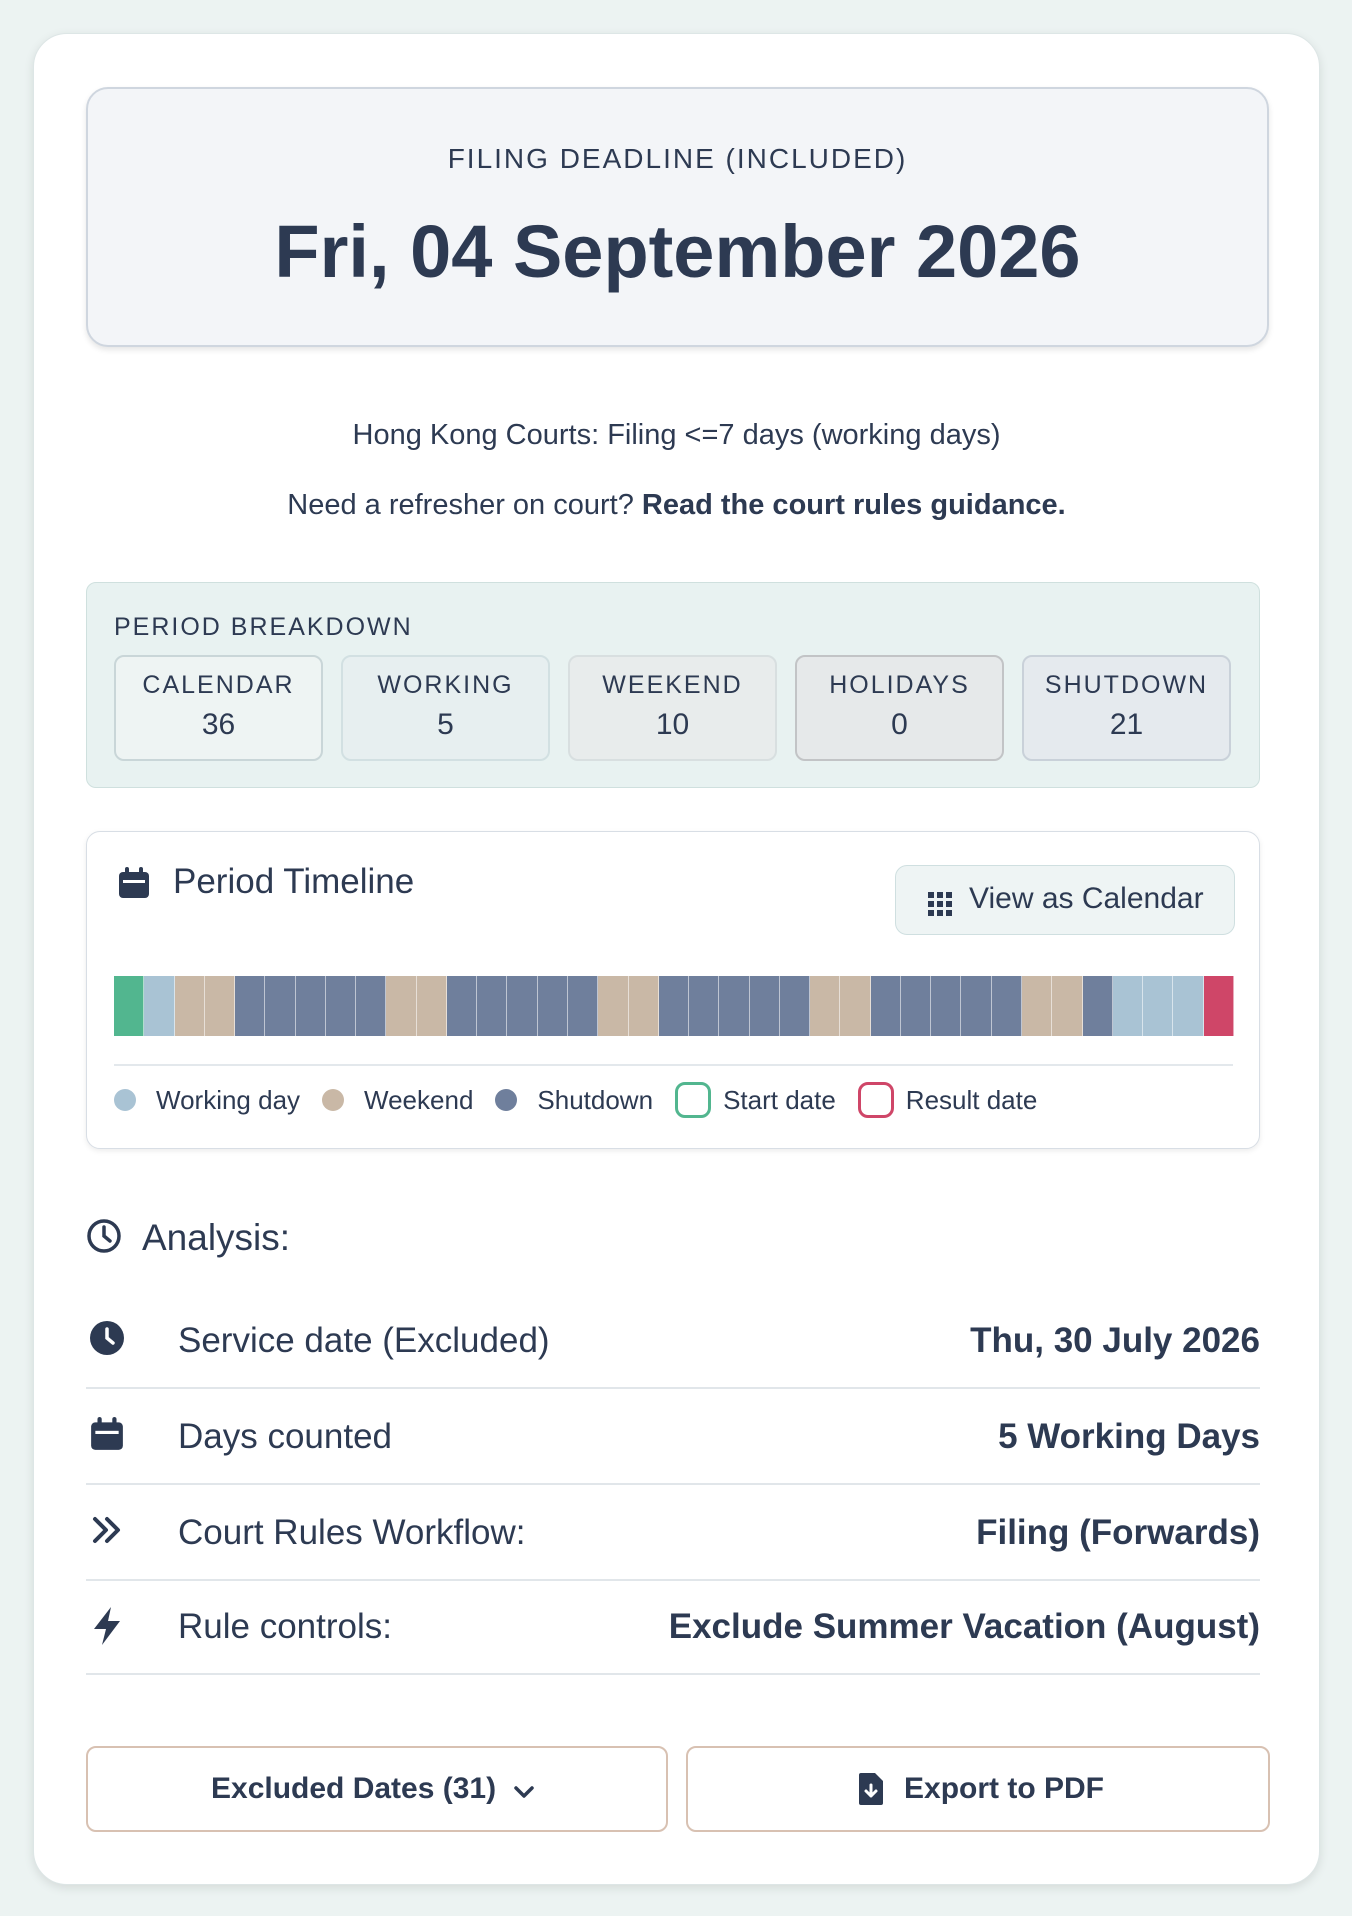 Image resolution: width=1352 pixels, height=1916 pixels. What do you see at coordinates (1004, 1788) in the screenshot?
I see `export-pdf-label: Export to PDF` at bounding box center [1004, 1788].